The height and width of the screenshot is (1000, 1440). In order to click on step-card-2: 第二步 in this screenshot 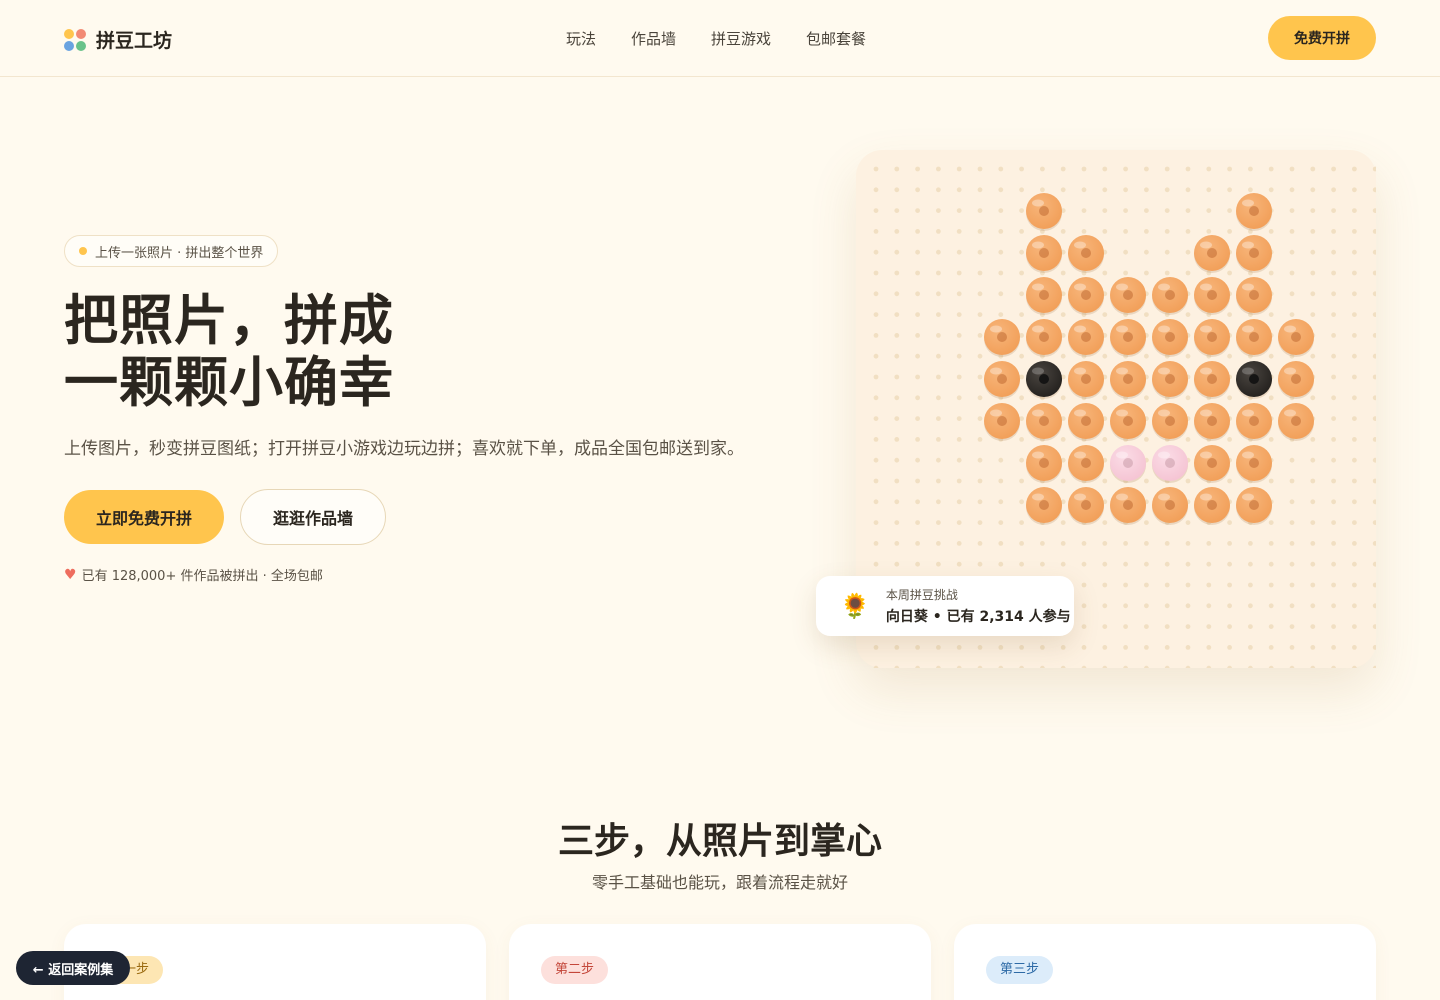, I will do `click(720, 962)`.